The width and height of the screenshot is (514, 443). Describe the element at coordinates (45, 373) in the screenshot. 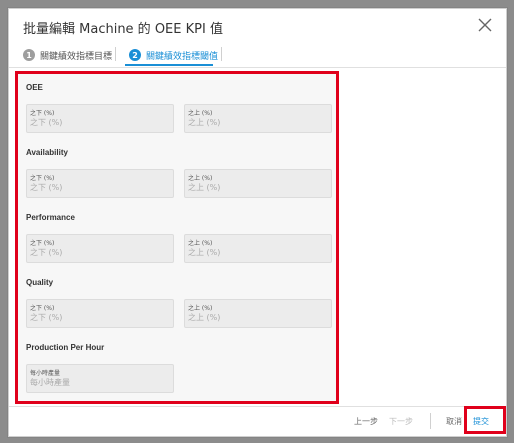

I see `field-label: 每小時產量` at that location.